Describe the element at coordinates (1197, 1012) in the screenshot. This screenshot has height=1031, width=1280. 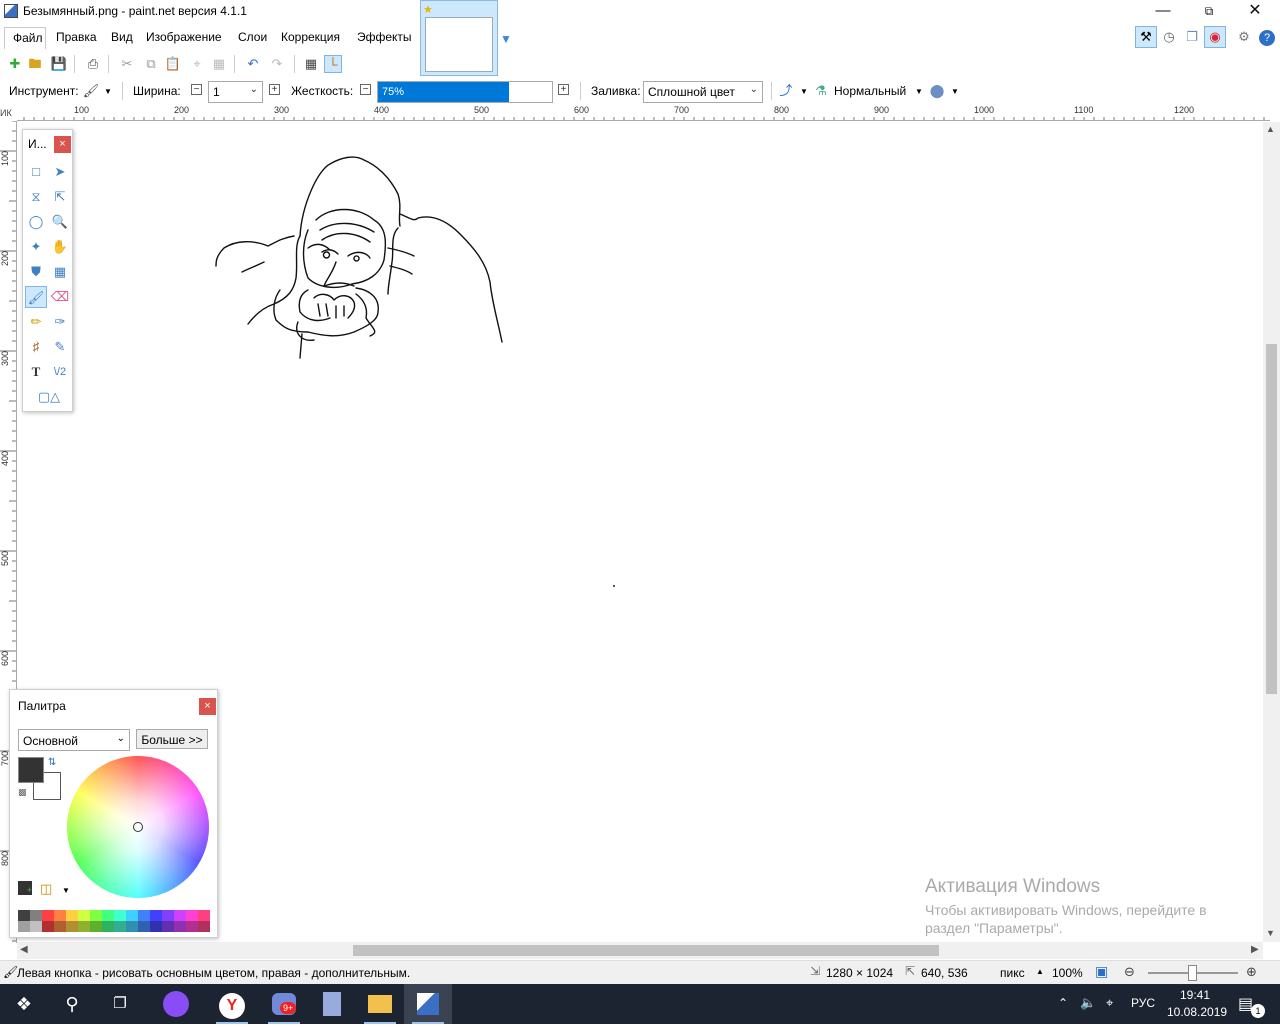
I see `clock-date: 10.08.2019` at that location.